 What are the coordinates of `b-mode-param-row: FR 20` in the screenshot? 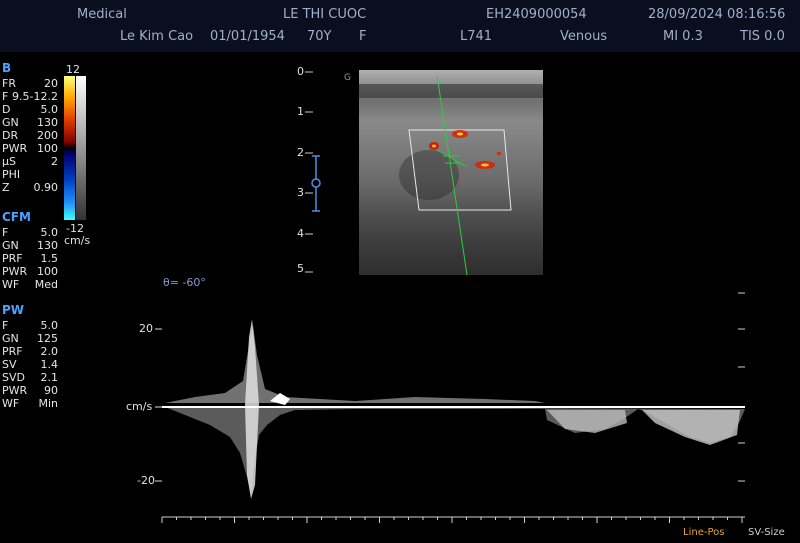 It's located at (30, 83).